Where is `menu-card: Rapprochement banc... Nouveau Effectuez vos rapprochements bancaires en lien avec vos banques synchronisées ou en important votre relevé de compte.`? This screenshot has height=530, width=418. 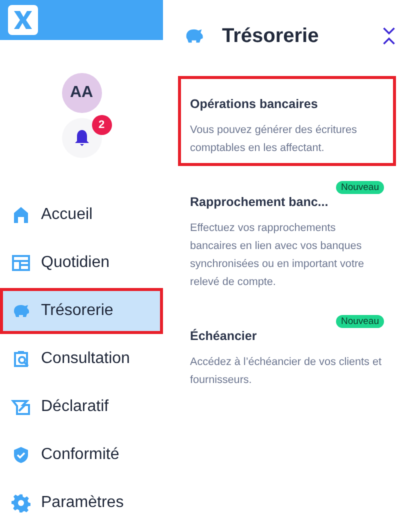 menu-card: Rapprochement banc... Nouveau Effectuez vos rapprochements bancaires en lien avec vos banques synchronisées ou en important votre relevé de compte. is located at coordinates (287, 237).